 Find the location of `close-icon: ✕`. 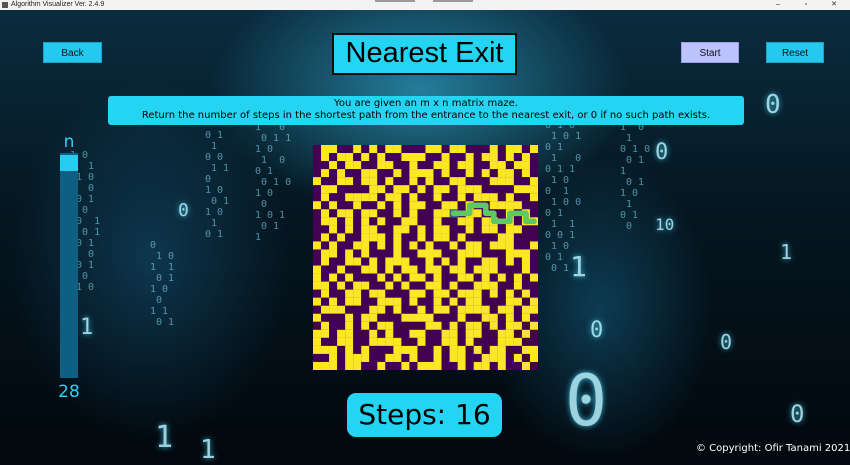

close-icon: ✕ is located at coordinates (834, 5).